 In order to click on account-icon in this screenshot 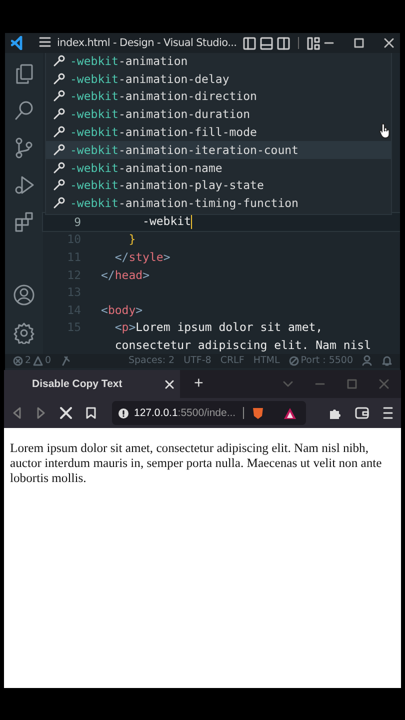, I will do `click(24, 295)`.